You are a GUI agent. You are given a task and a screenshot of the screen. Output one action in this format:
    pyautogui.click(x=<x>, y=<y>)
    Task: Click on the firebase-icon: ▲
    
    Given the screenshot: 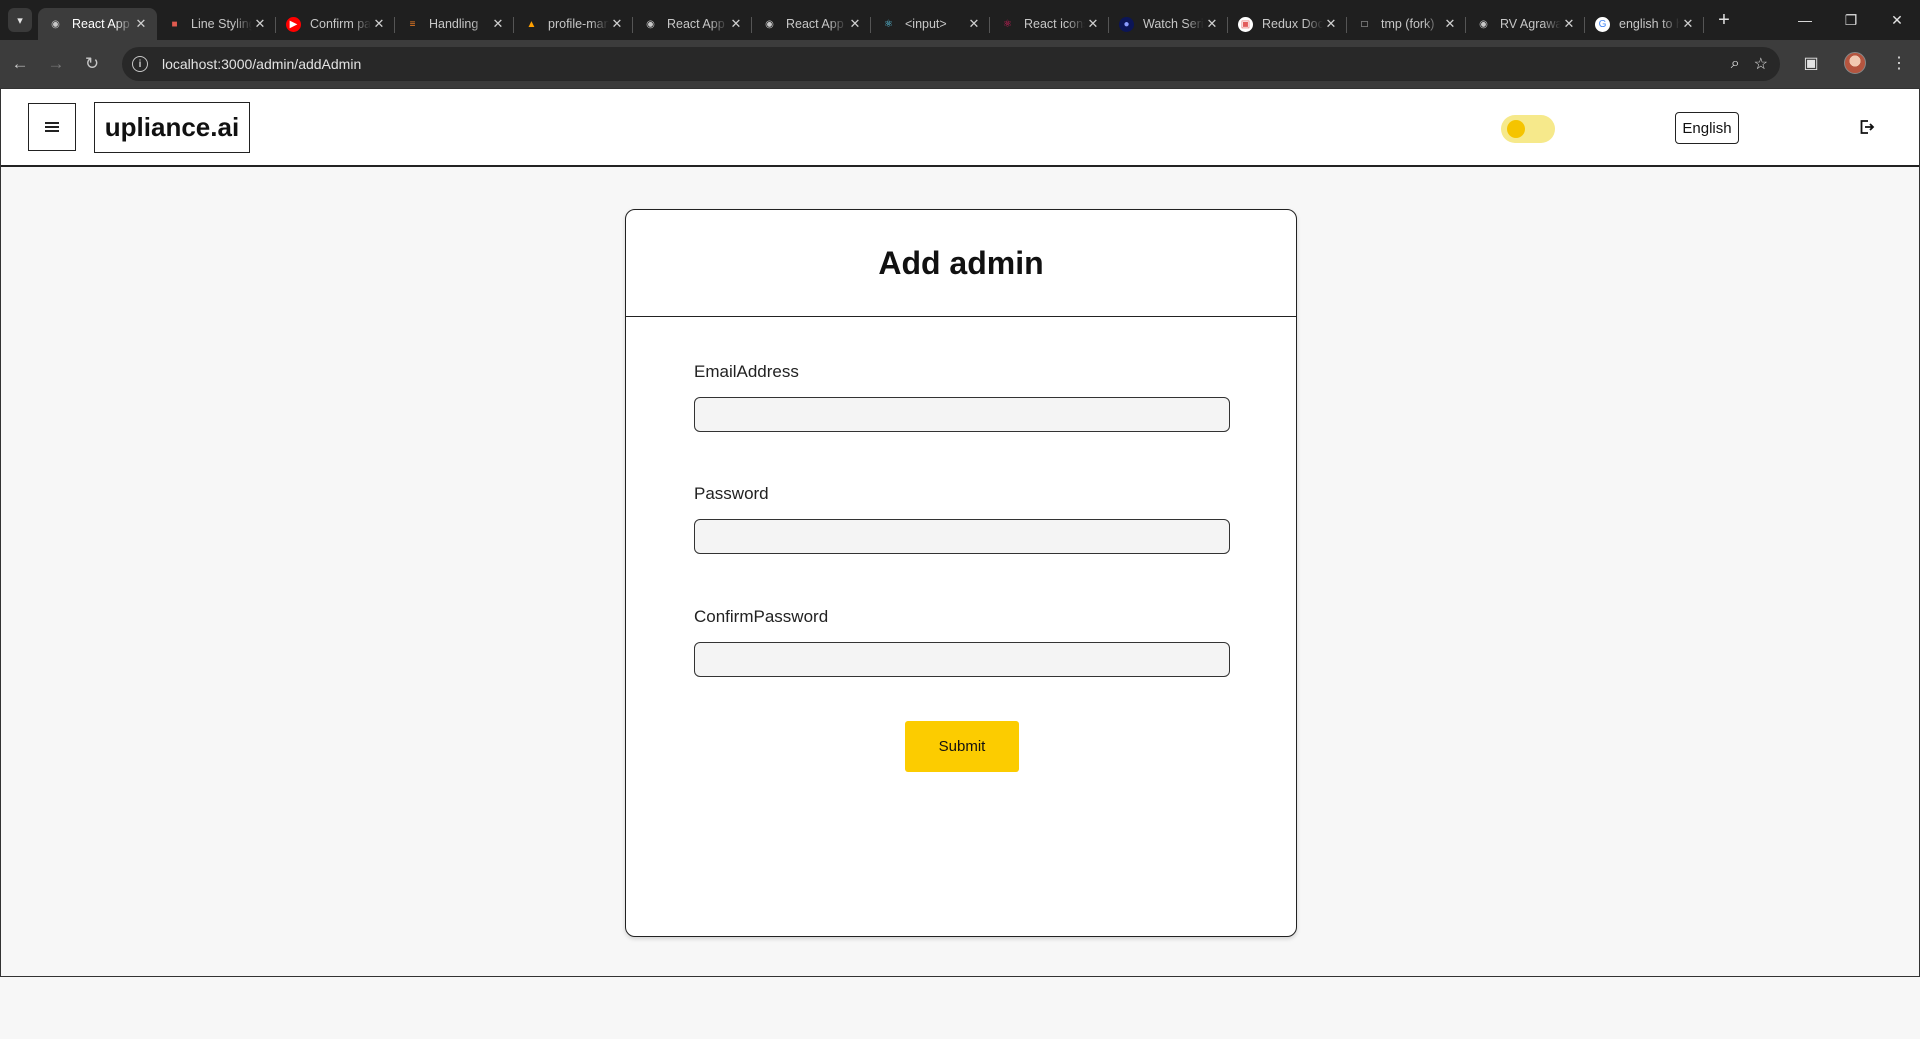 What is the action you would take?
    pyautogui.click(x=531, y=24)
    